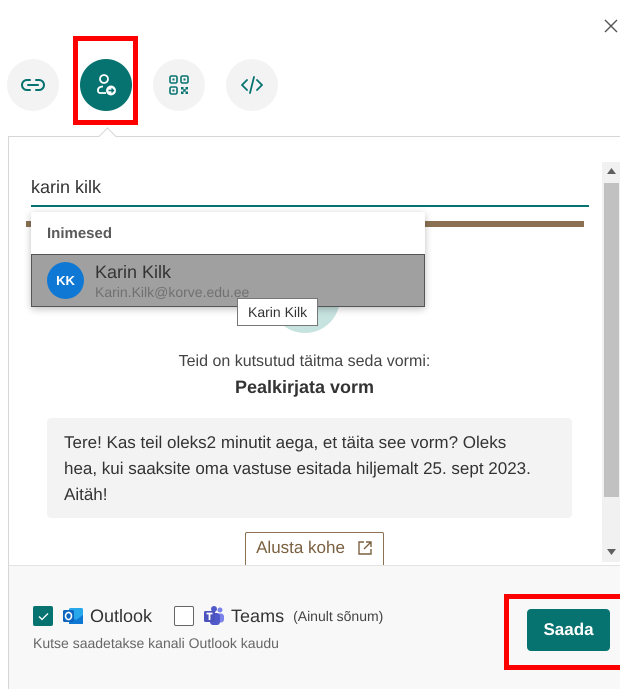 The image size is (620, 689). I want to click on tooltip: Karin Kilk, so click(277, 312).